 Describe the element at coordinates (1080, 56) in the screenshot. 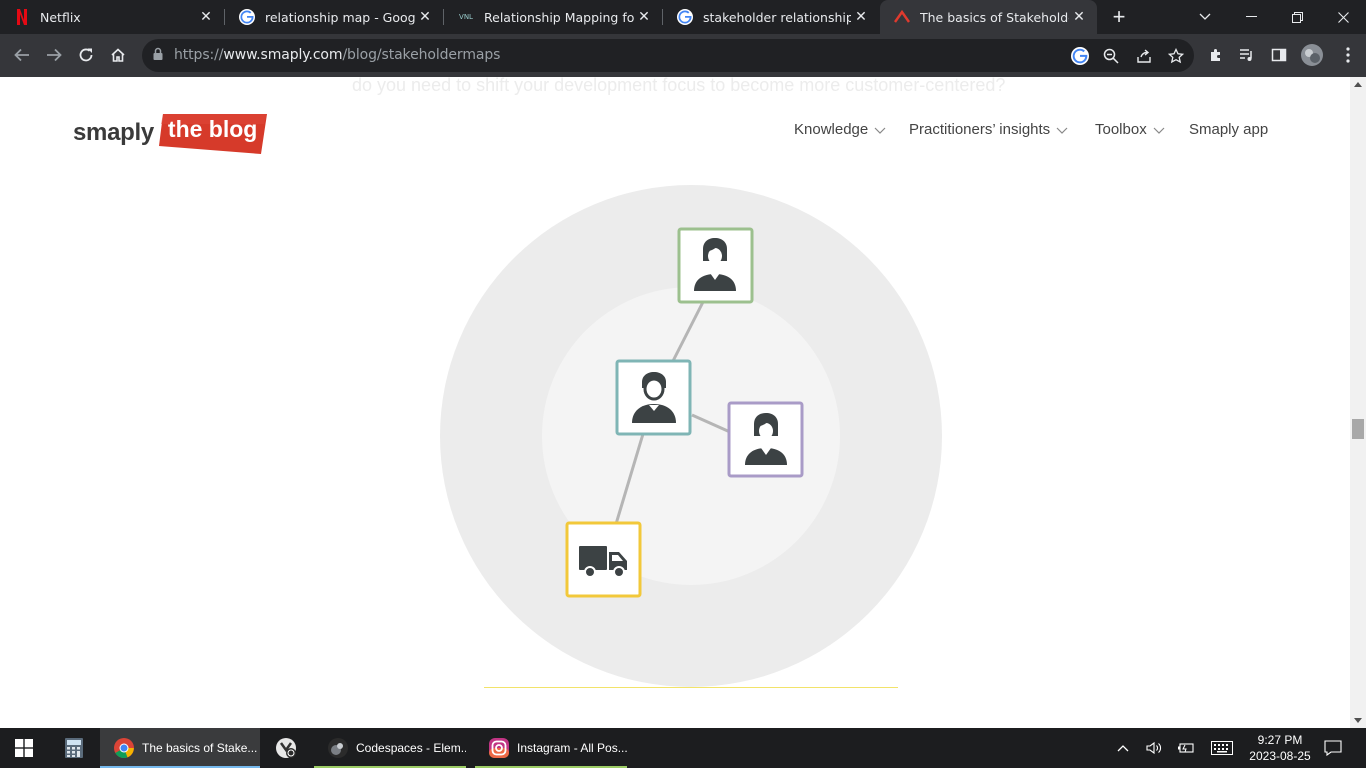

I see `google-lens-icon` at that location.